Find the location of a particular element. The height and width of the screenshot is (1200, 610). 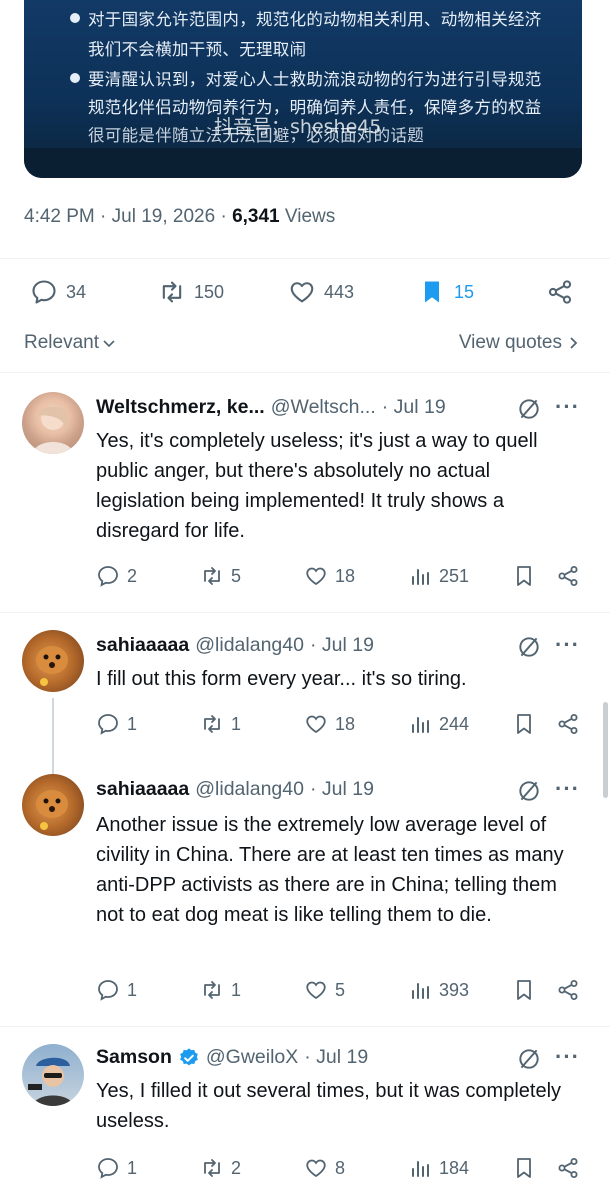

repost-count: 5 is located at coordinates (236, 575).